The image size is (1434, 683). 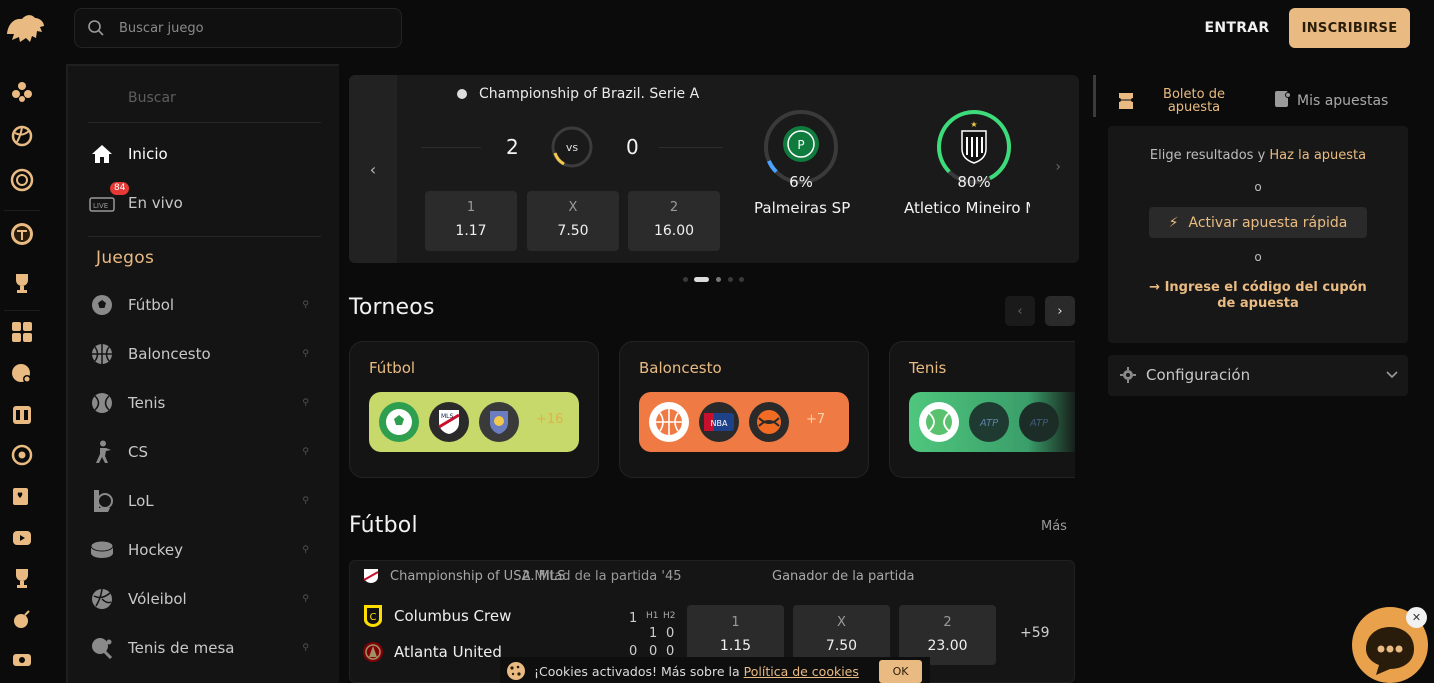 I want to click on away-team-name: Atletico Mineiro MG, so click(x=967, y=208).